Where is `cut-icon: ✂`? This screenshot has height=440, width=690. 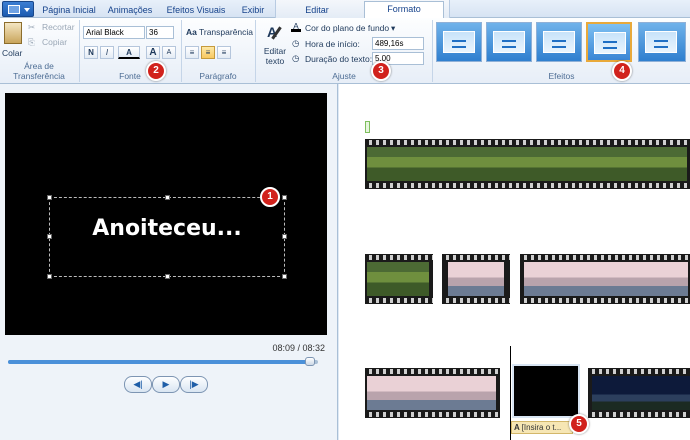
cut-icon: ✂ is located at coordinates (32, 27).